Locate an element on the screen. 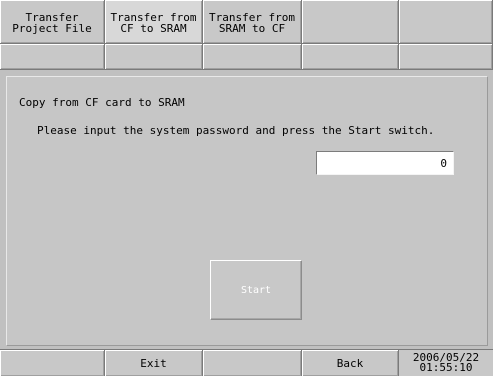 The width and height of the screenshot is (493, 376). exit-button: Exit is located at coordinates (154, 362).